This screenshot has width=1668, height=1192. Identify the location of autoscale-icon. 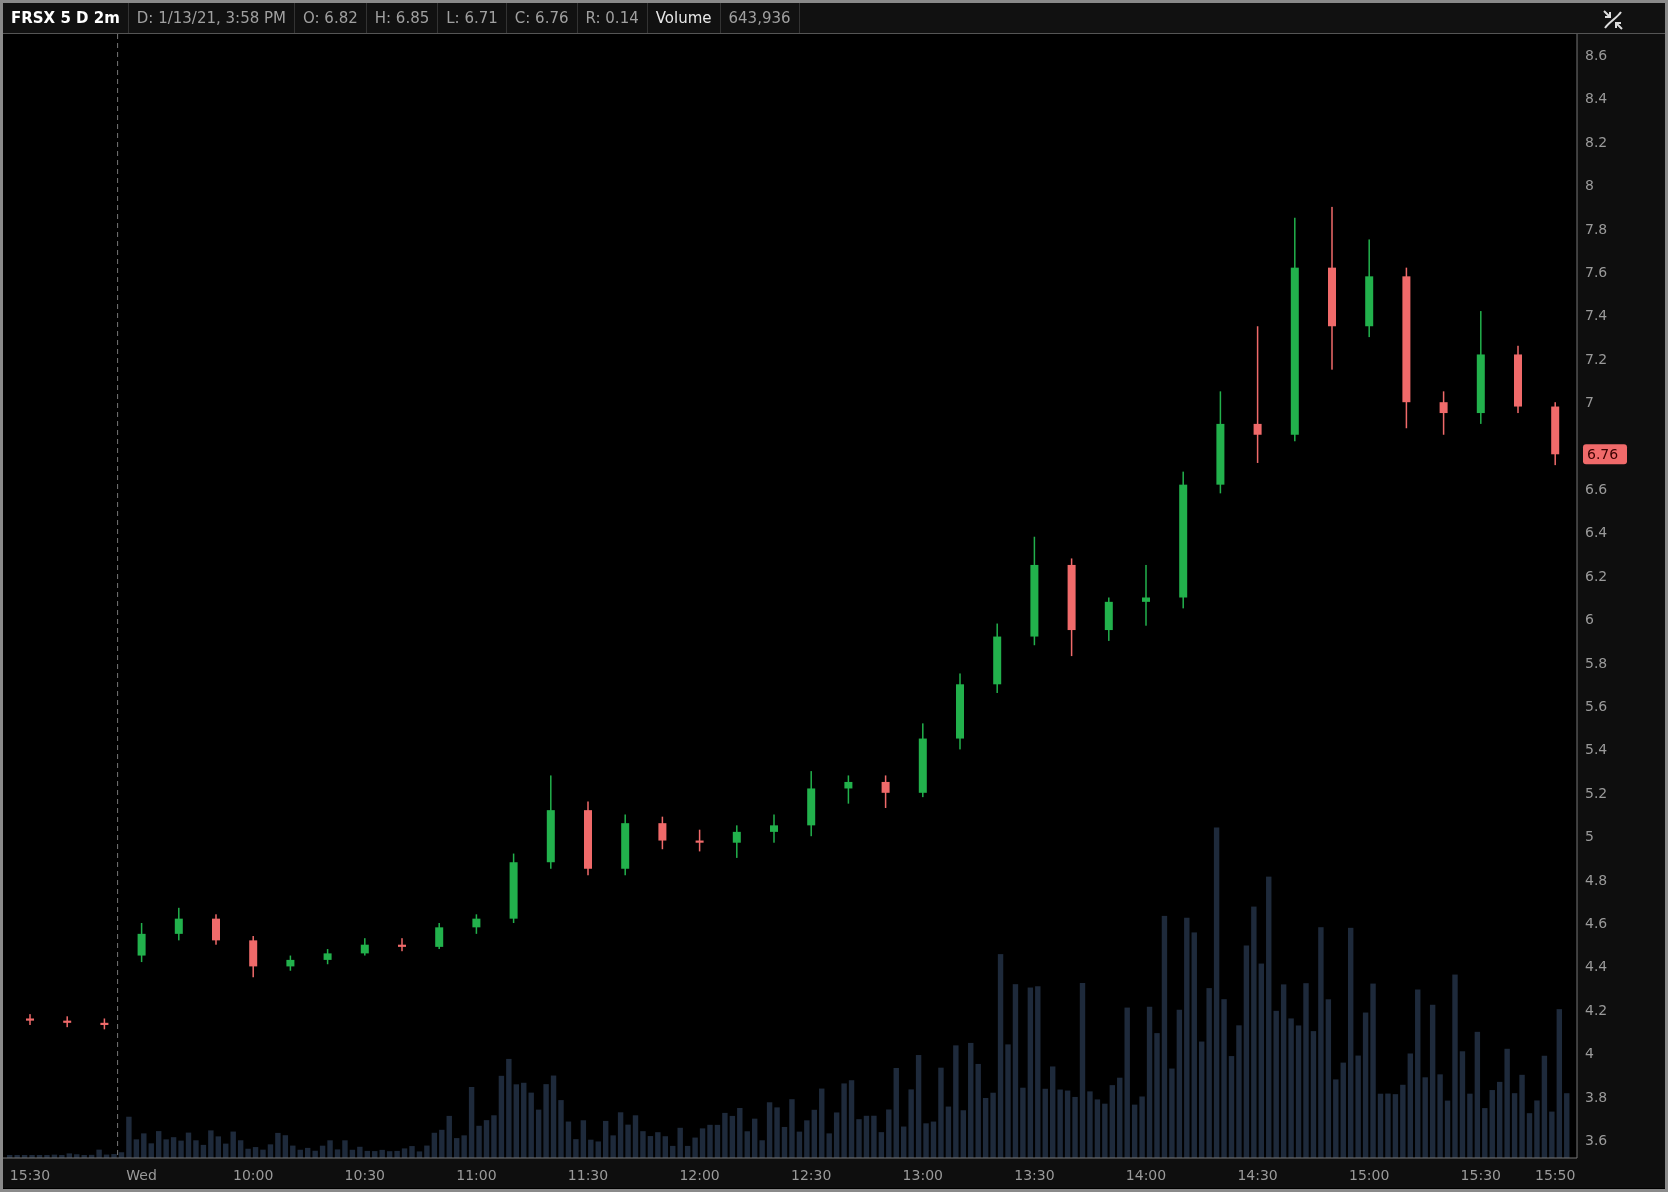
(1613, 20).